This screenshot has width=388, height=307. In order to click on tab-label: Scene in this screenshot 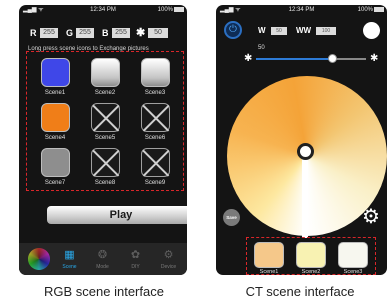, I will do `click(69, 267)`.